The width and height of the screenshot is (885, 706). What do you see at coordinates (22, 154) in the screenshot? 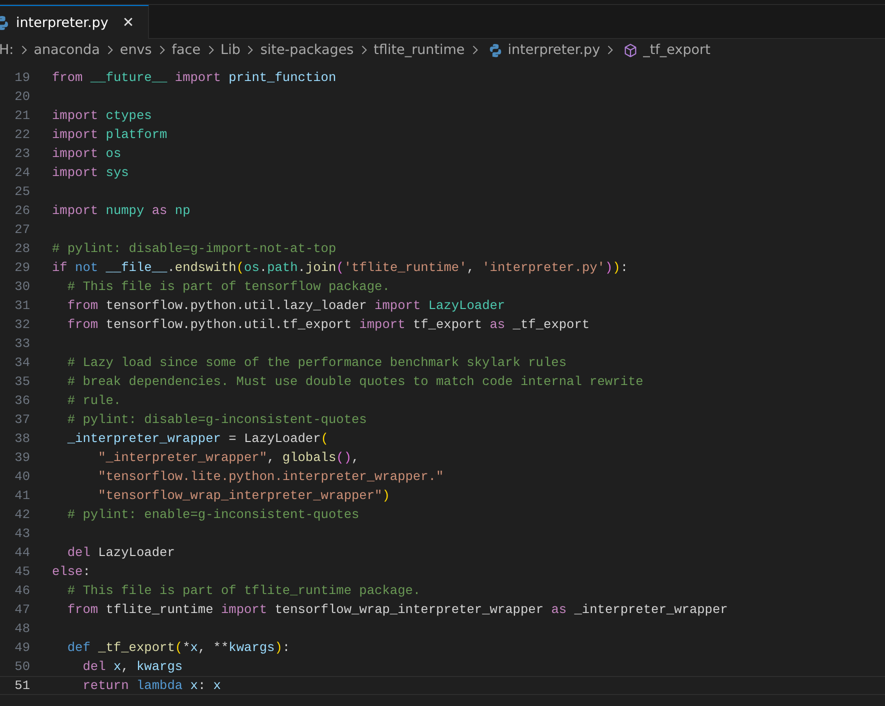
I see `line-number: 23` at bounding box center [22, 154].